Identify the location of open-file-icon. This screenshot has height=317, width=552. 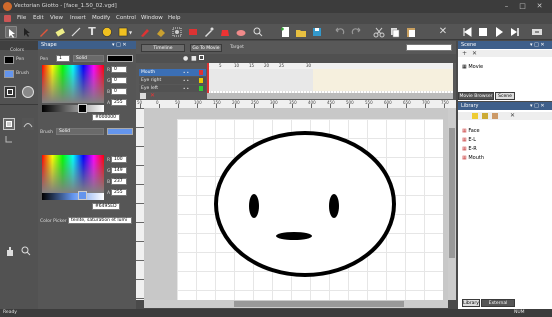
(301, 32).